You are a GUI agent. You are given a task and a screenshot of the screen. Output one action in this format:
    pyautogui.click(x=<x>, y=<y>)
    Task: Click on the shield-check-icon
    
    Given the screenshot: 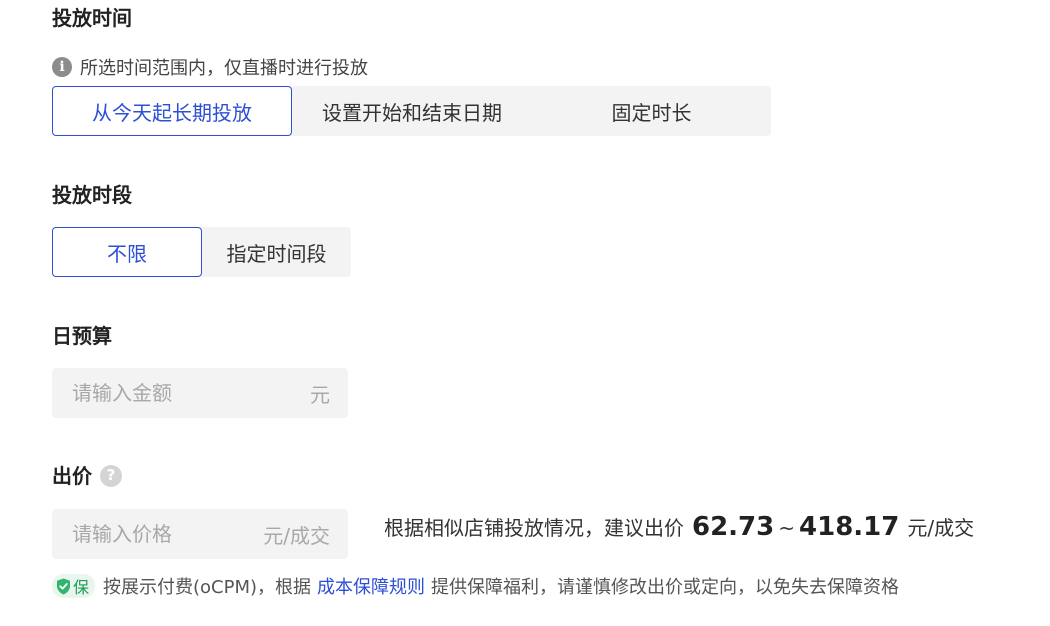 What is the action you would take?
    pyautogui.click(x=63, y=586)
    